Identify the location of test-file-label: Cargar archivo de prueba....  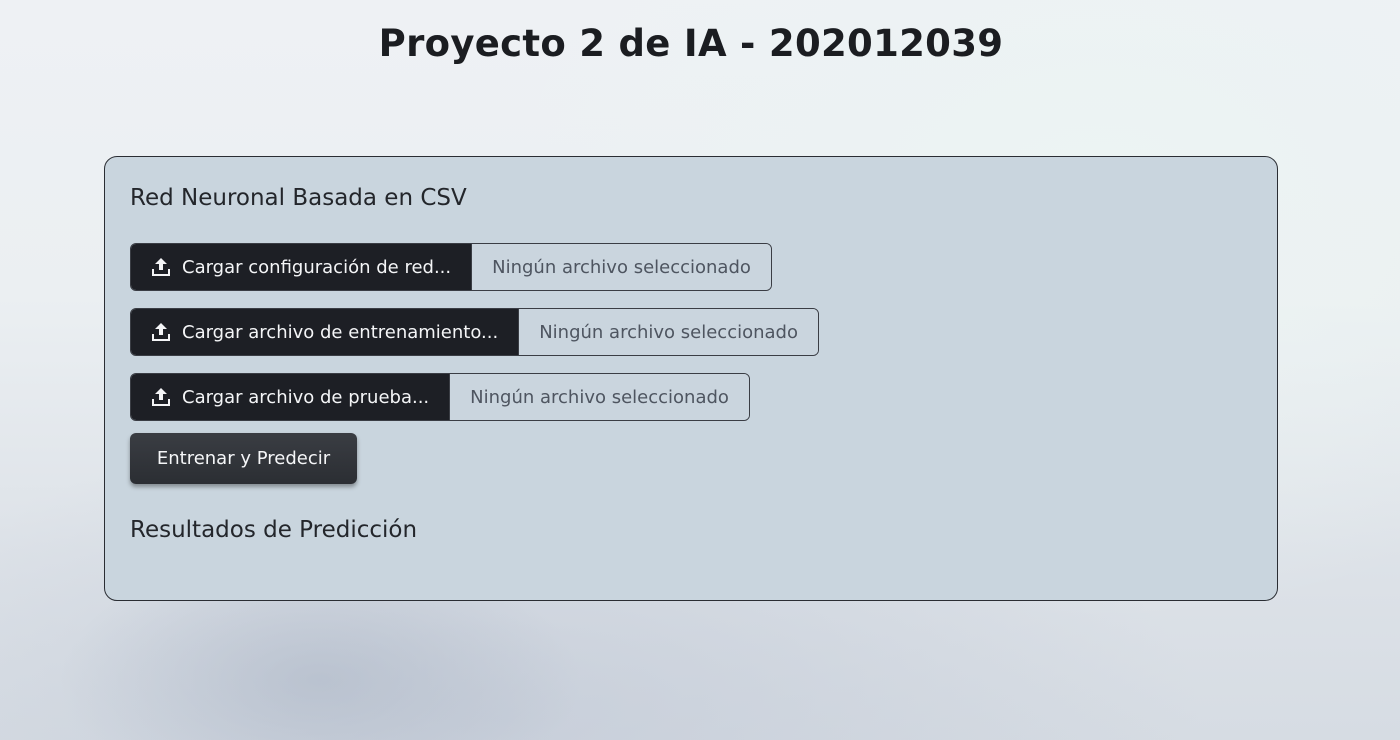
(306, 397).